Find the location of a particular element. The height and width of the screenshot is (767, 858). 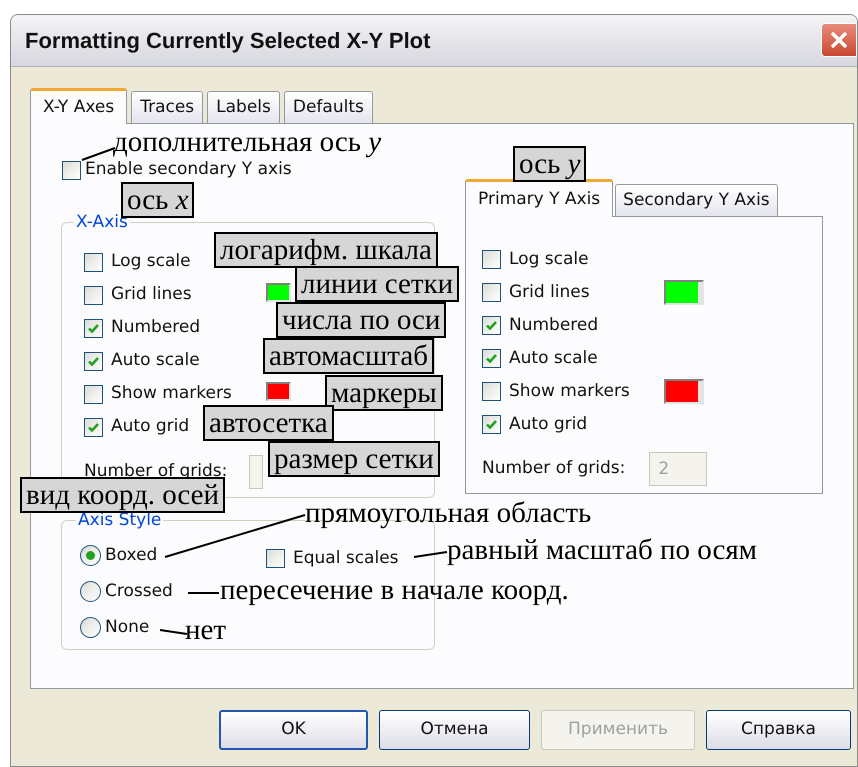

checkbox-label: Enable secondary Y axis is located at coordinates (188, 170).